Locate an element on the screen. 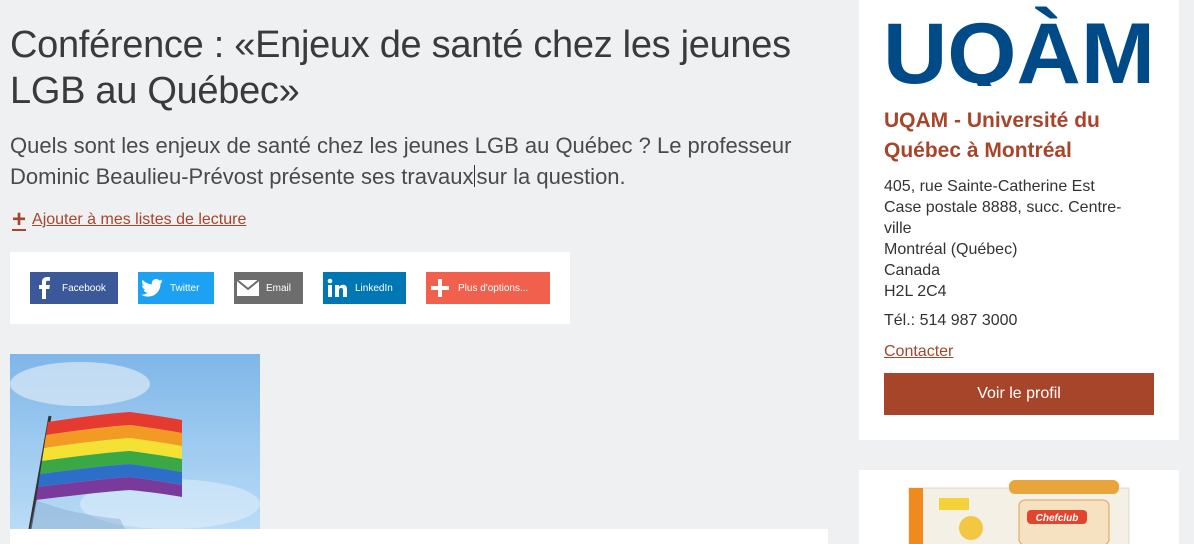 Image resolution: width=1194 pixels, height=544 pixels. email-share-button: Email is located at coordinates (268, 288).